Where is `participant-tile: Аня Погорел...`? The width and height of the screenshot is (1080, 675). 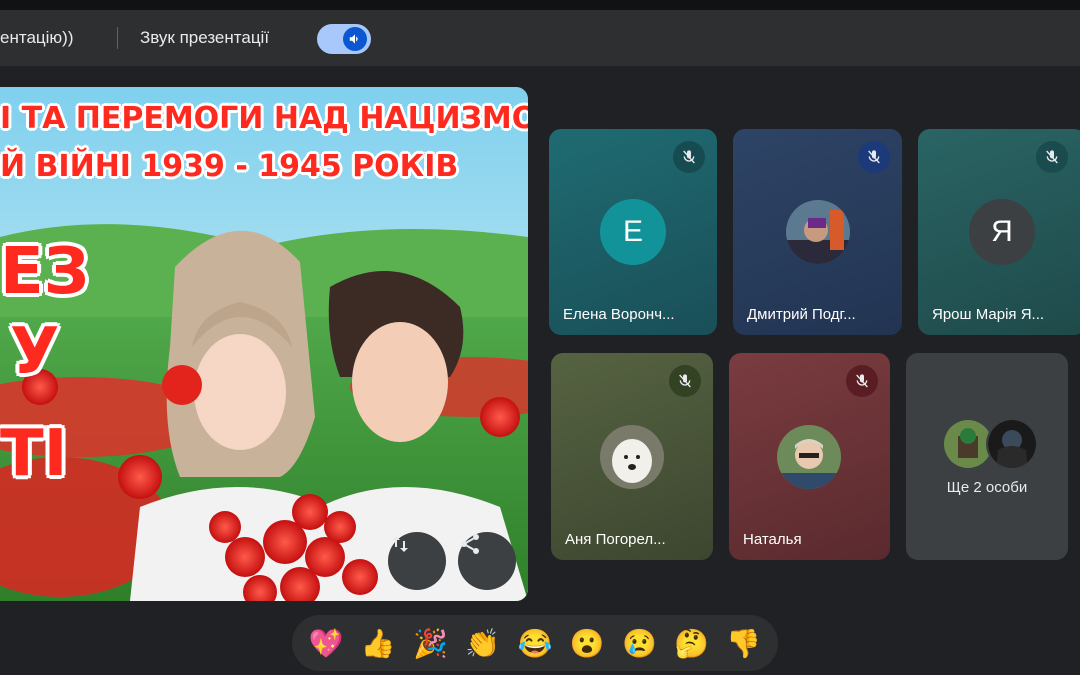 participant-tile: Аня Погорел... is located at coordinates (632, 456).